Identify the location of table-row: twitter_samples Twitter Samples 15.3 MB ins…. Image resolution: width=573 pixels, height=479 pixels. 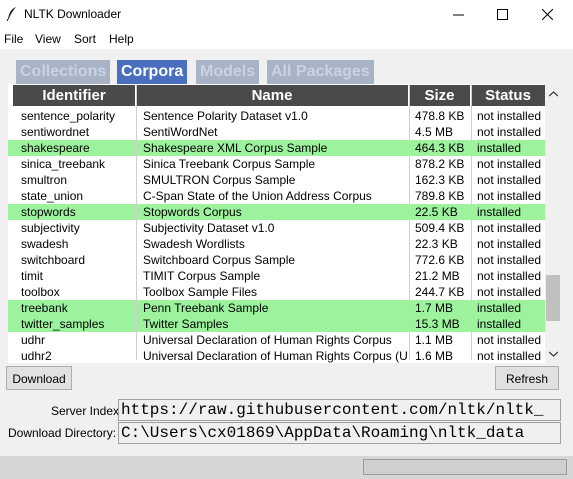
(276, 324).